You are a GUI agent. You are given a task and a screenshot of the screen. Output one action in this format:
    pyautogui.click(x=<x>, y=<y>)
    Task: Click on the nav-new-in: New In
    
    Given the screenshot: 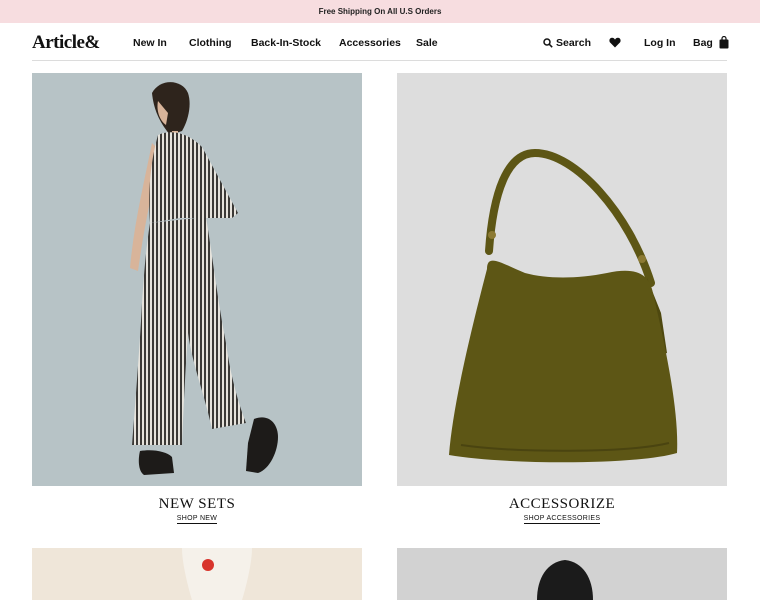 What is the action you would take?
    pyautogui.click(x=150, y=43)
    